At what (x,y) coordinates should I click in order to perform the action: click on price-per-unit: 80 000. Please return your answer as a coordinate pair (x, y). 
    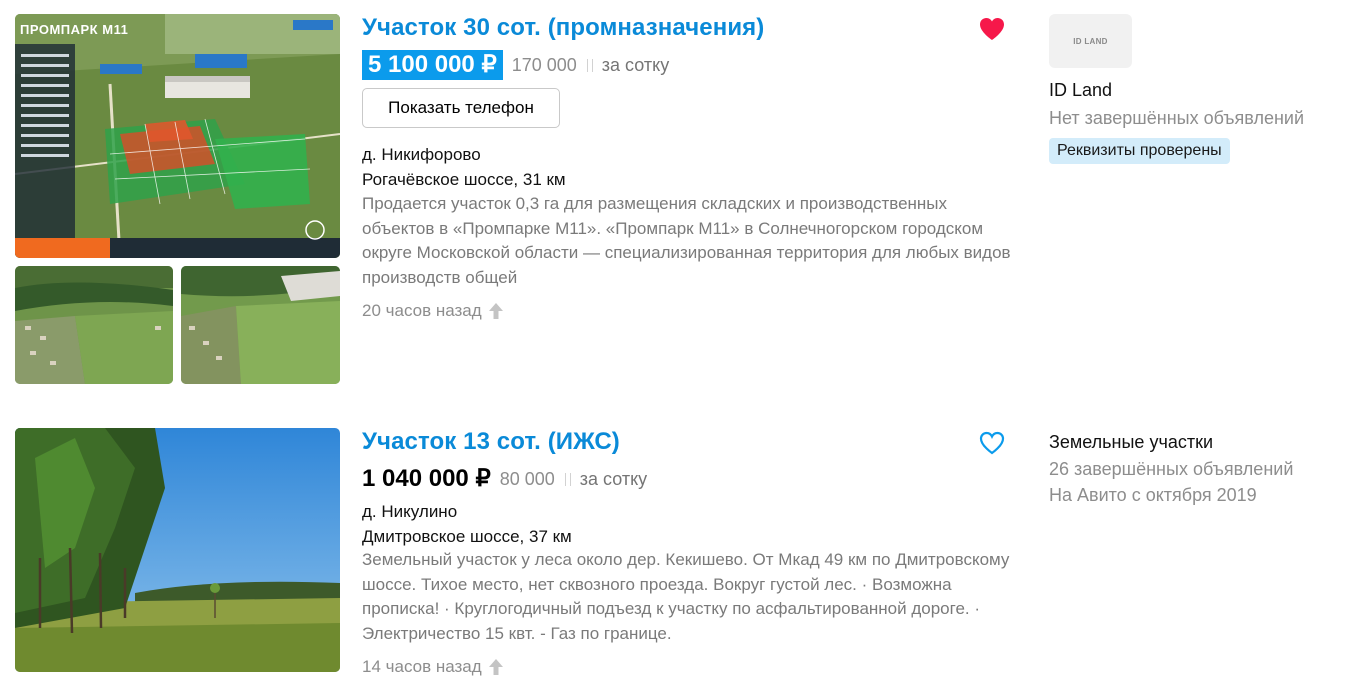
    Looking at the image, I should click on (527, 478).